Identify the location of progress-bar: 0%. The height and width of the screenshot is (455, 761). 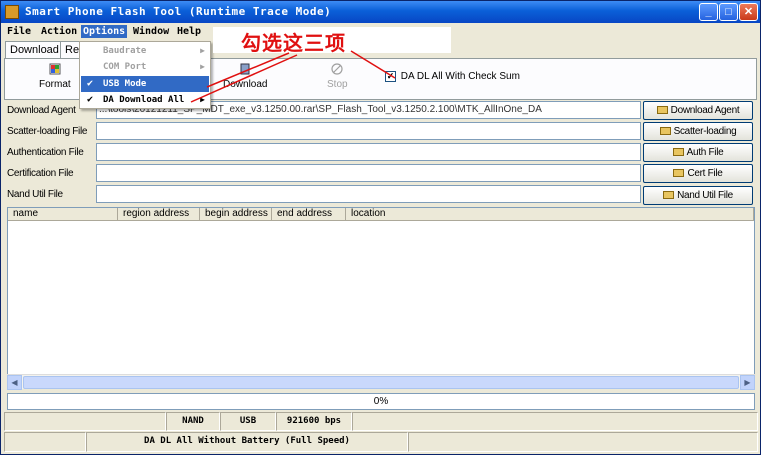
(381, 401).